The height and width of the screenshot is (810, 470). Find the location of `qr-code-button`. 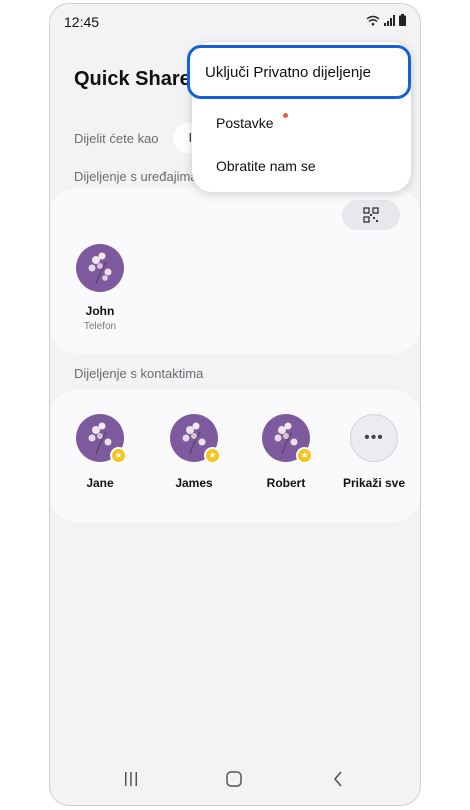

qr-code-button is located at coordinates (371, 215).